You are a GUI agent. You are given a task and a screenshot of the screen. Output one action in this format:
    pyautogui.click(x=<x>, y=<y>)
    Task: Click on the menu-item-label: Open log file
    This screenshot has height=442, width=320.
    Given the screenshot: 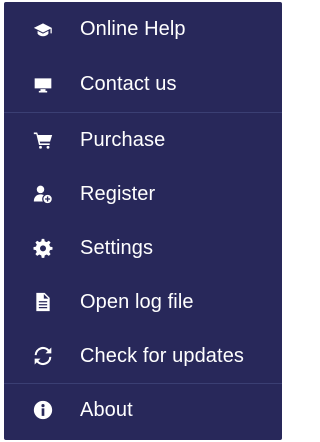 What is the action you would take?
    pyautogui.click(x=137, y=301)
    